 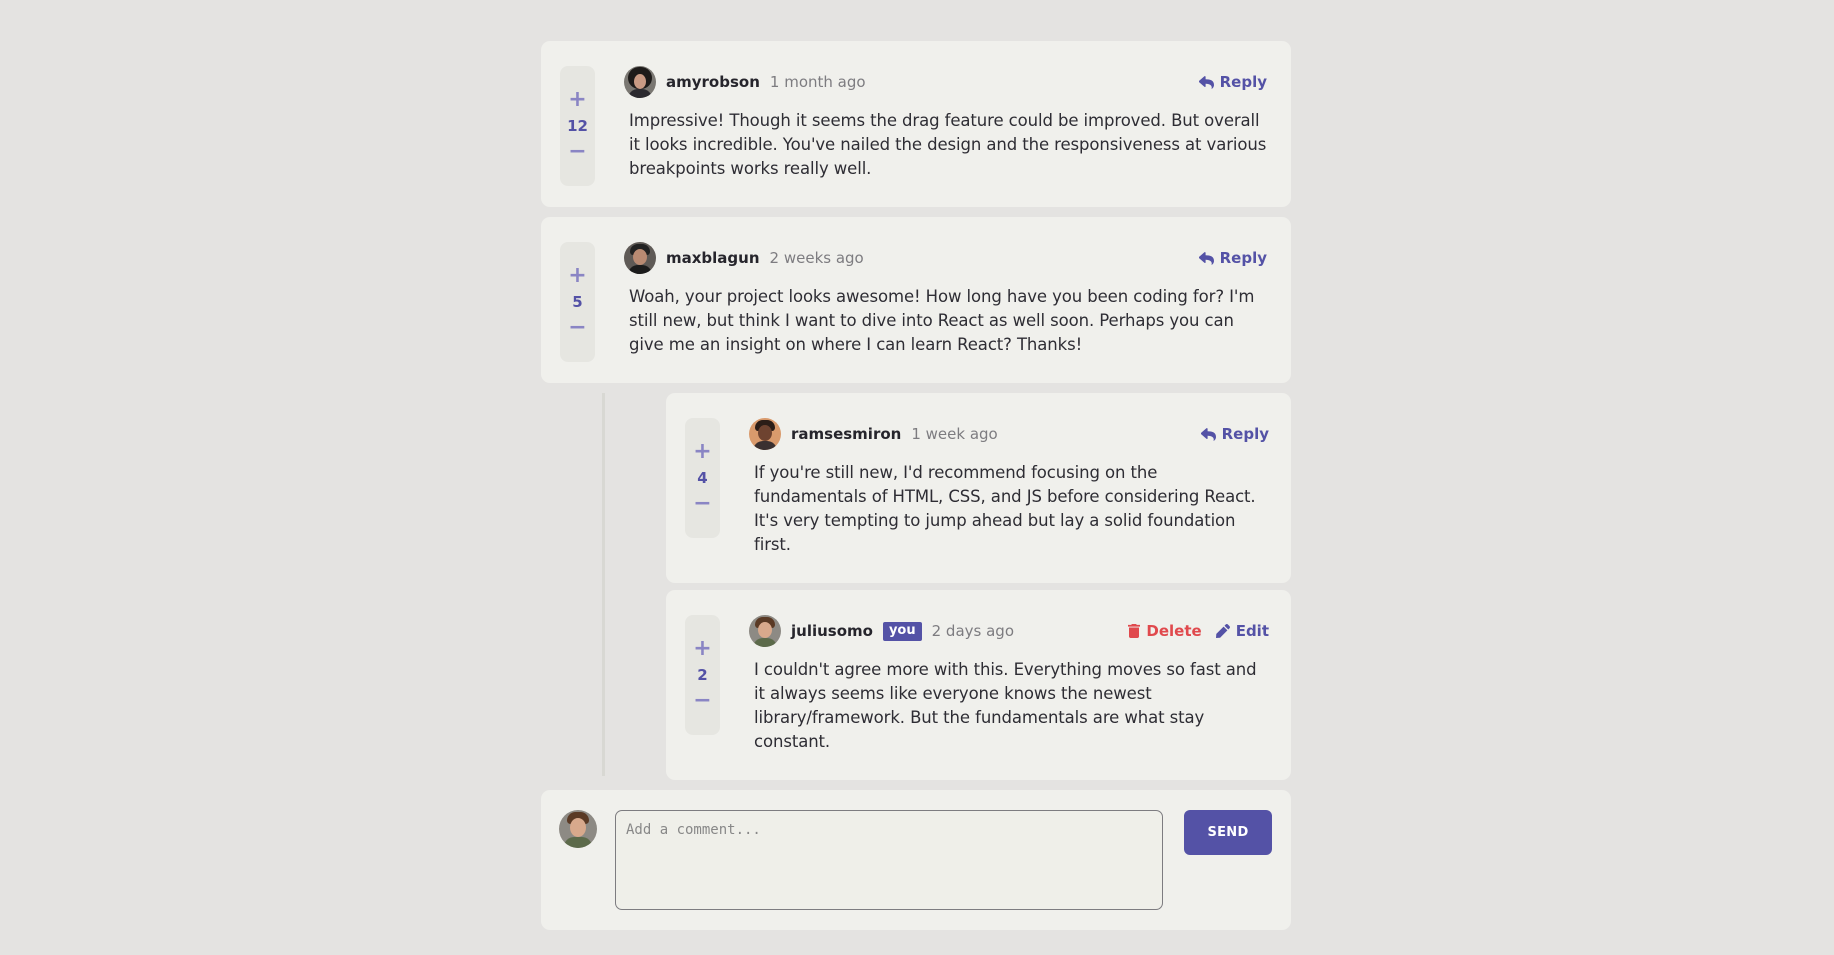 I want to click on username: juliusomo, so click(x=832, y=631).